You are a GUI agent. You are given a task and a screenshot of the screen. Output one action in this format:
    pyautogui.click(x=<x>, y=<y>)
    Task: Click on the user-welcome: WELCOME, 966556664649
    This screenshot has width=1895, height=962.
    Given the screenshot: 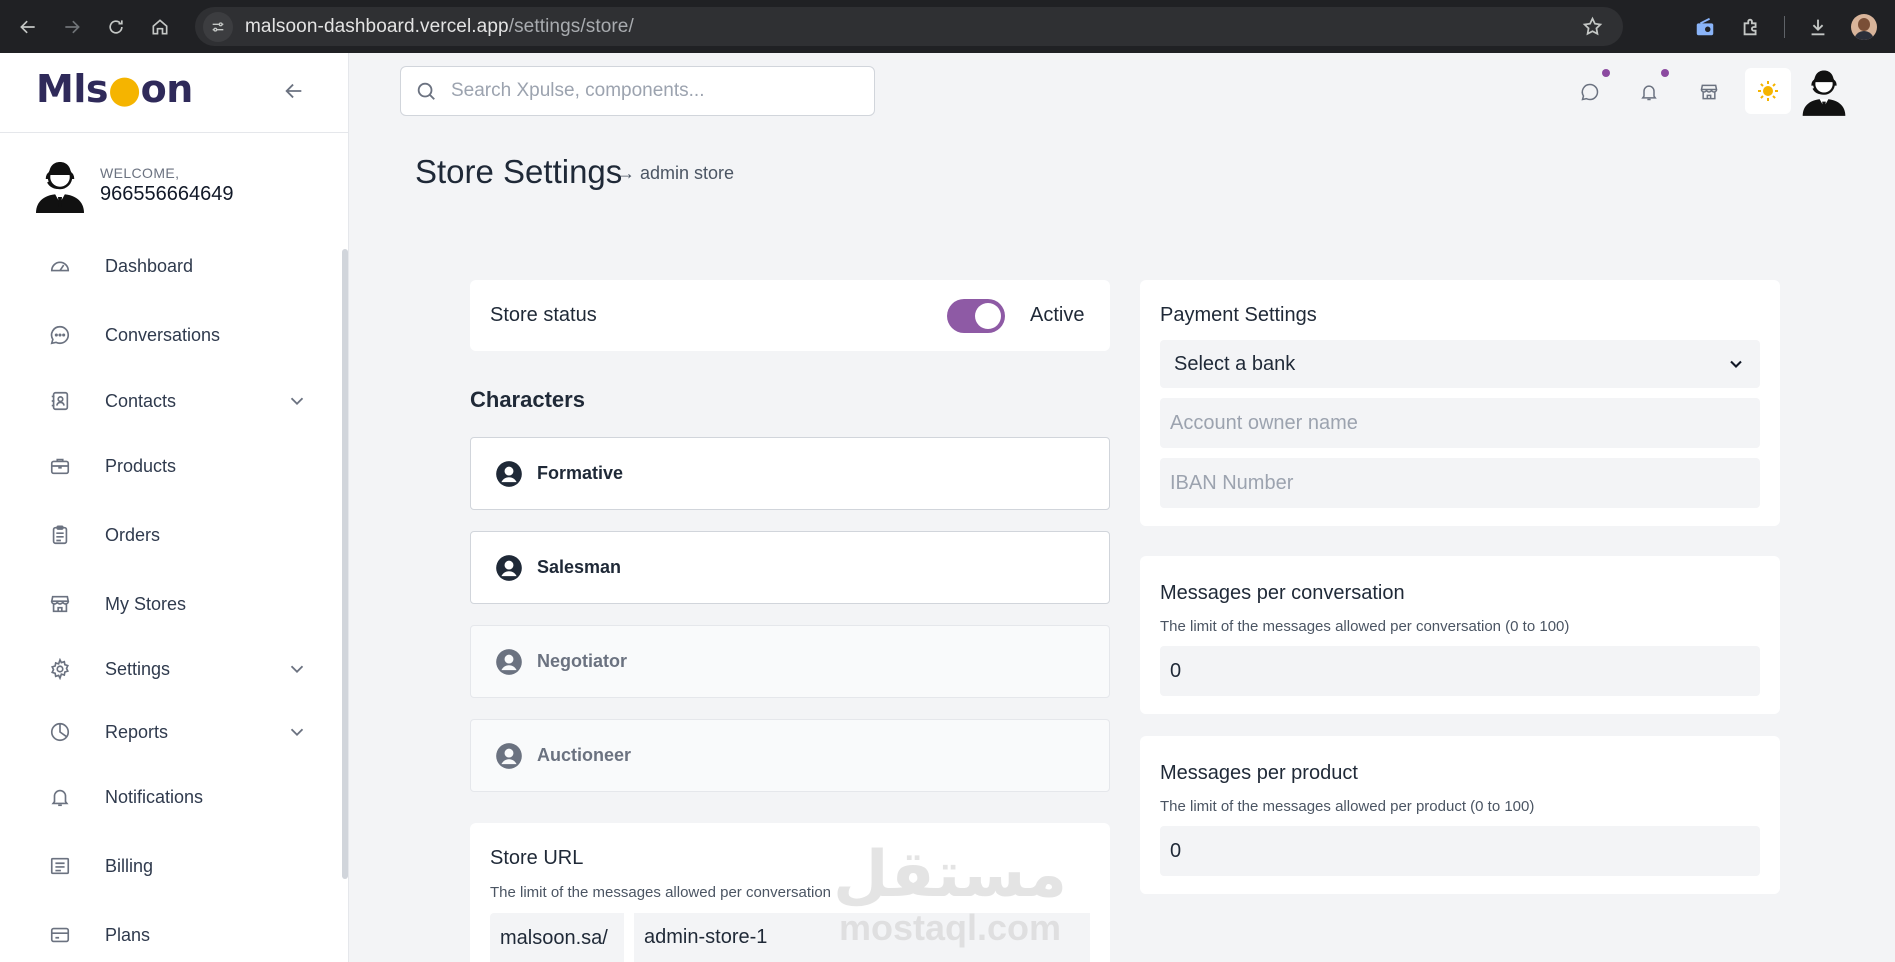 What is the action you would take?
    pyautogui.click(x=133, y=185)
    